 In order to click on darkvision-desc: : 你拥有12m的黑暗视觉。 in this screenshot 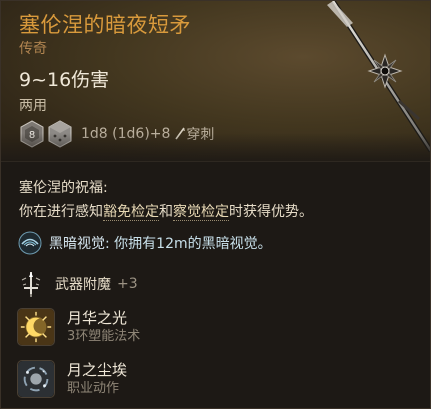, I will do `click(188, 244)`.